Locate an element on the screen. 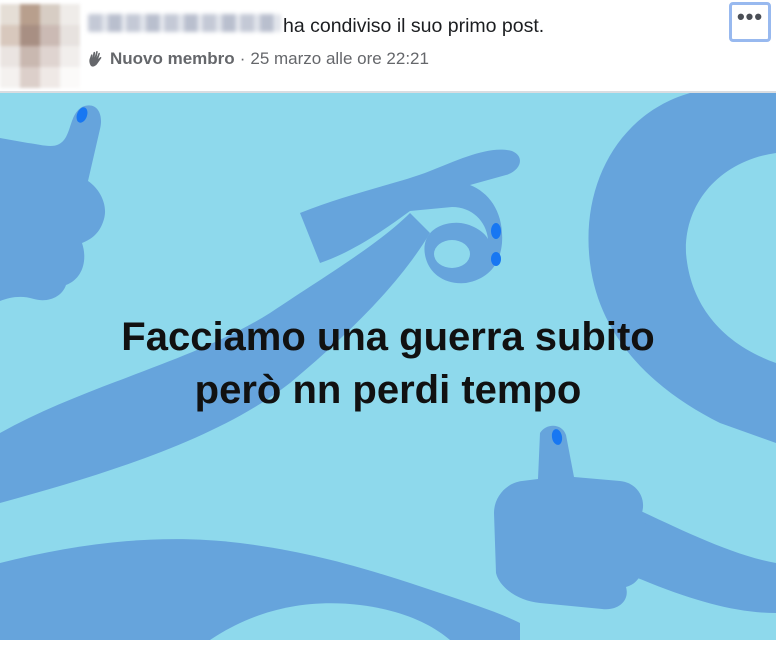 Image resolution: width=776 pixels, height=648 pixels. post-timestamp: 25 marzo alle ore 22:21 is located at coordinates (339, 59).